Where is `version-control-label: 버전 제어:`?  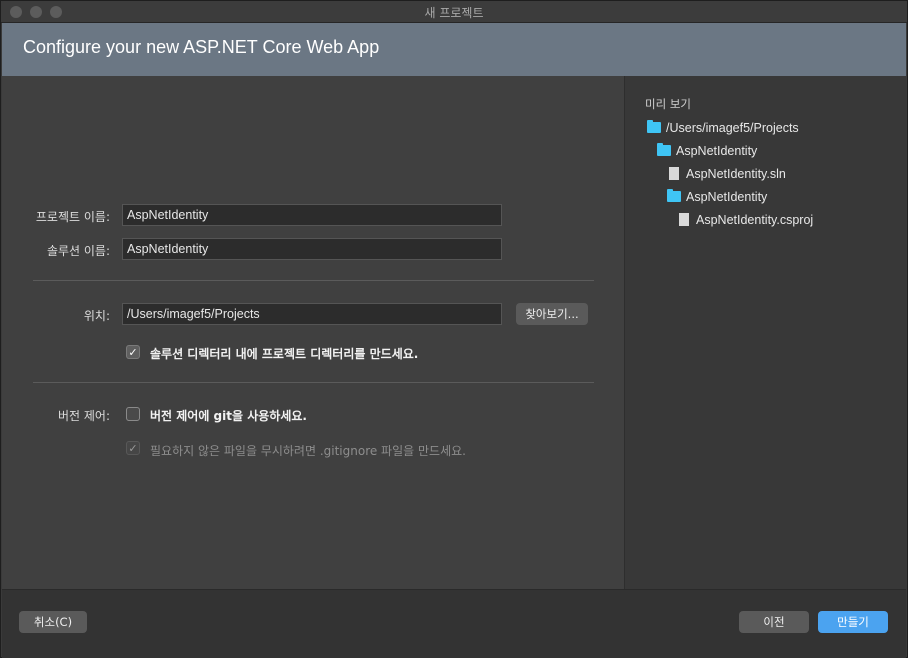 version-control-label: 버전 제어: is located at coordinates (83, 416).